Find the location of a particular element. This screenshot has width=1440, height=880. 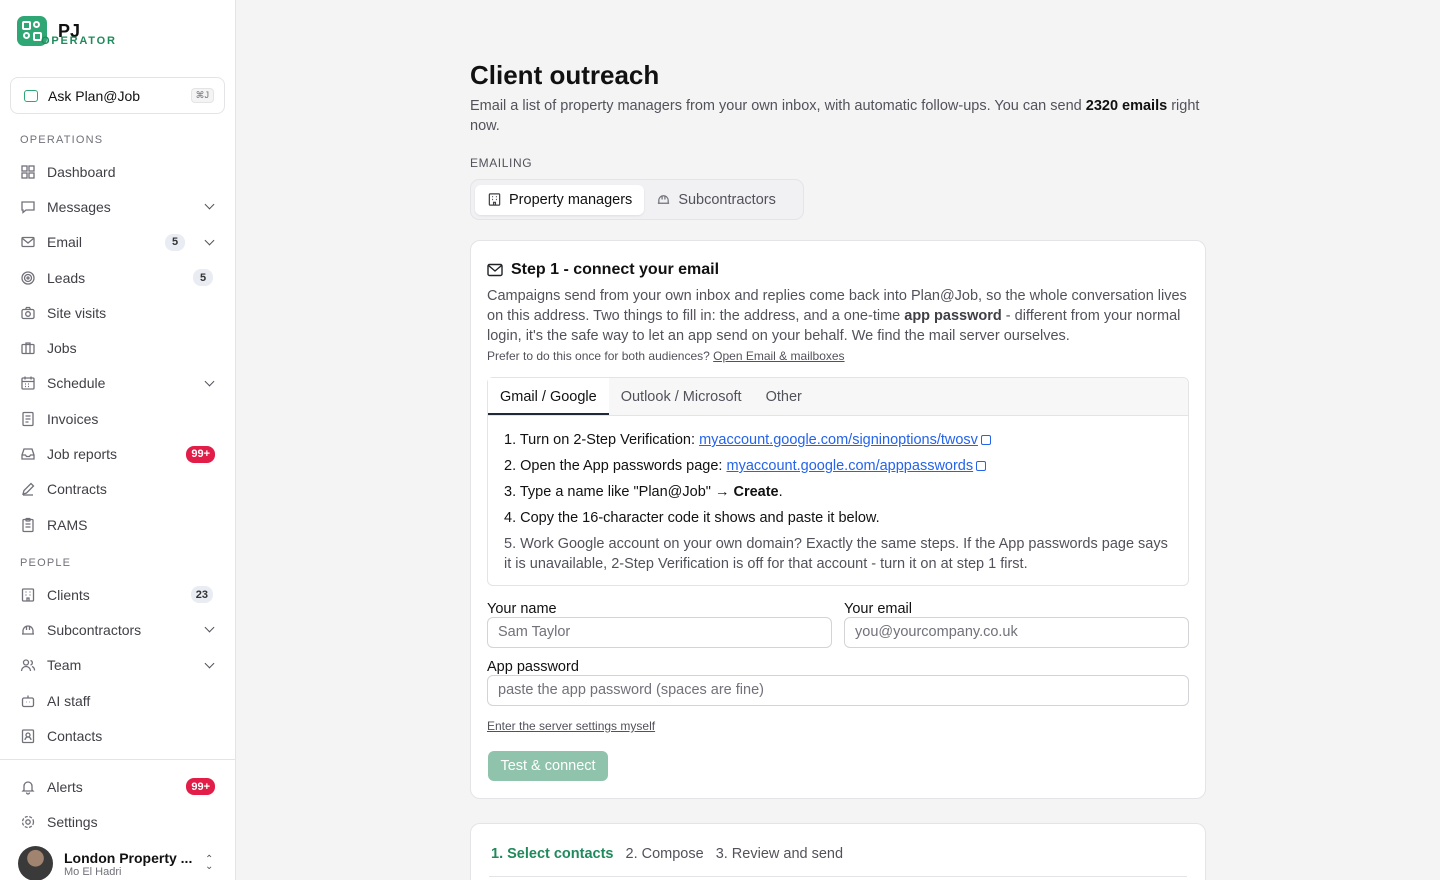

sidebar-item-ai-staff: AI staff is located at coordinates (117, 700).